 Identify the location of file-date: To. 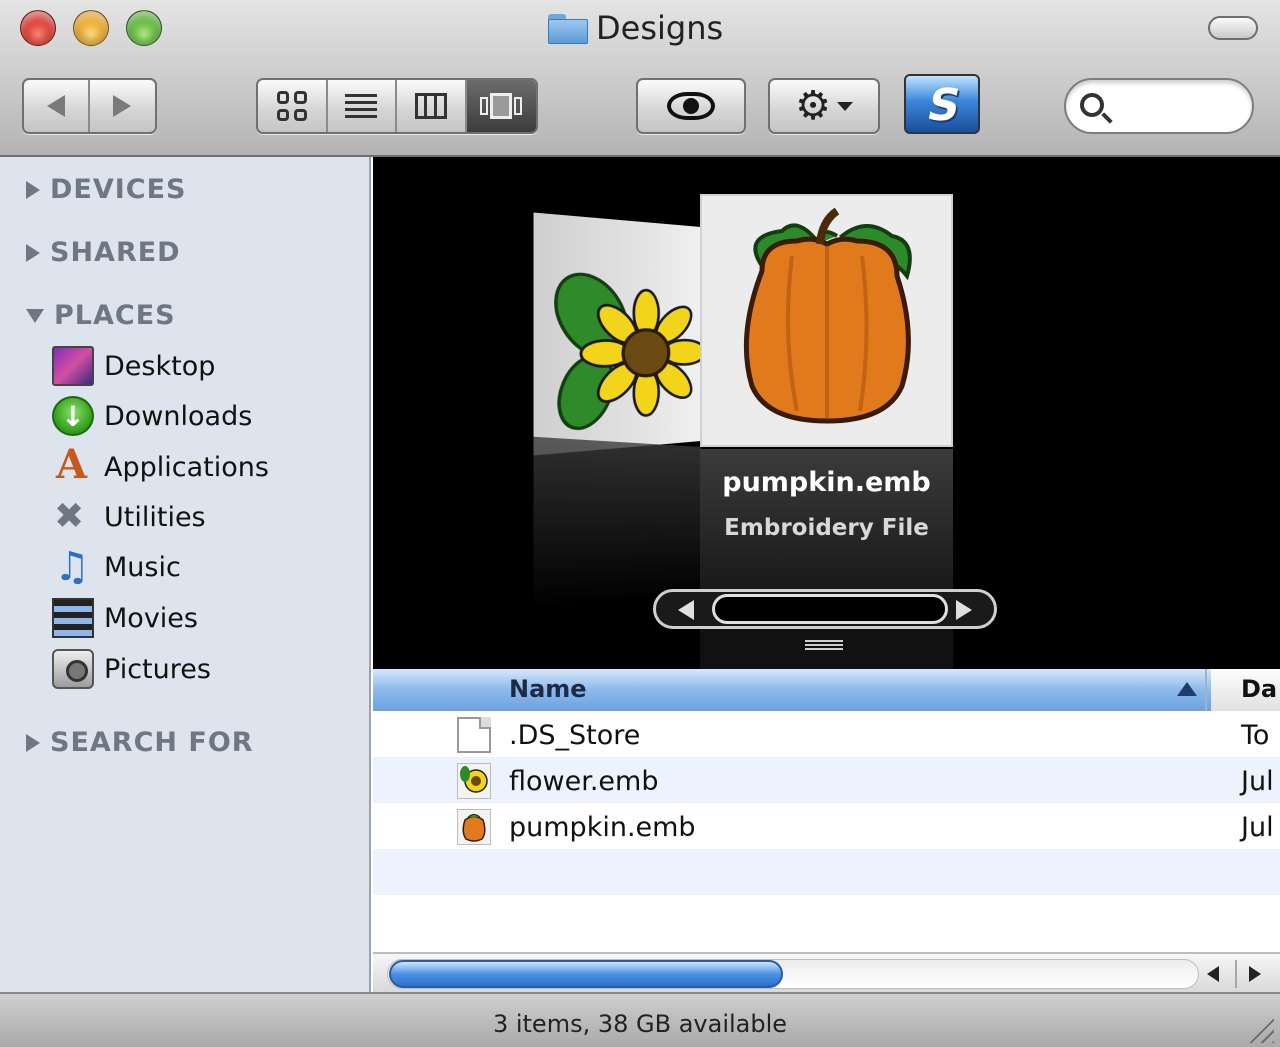
(1255, 735).